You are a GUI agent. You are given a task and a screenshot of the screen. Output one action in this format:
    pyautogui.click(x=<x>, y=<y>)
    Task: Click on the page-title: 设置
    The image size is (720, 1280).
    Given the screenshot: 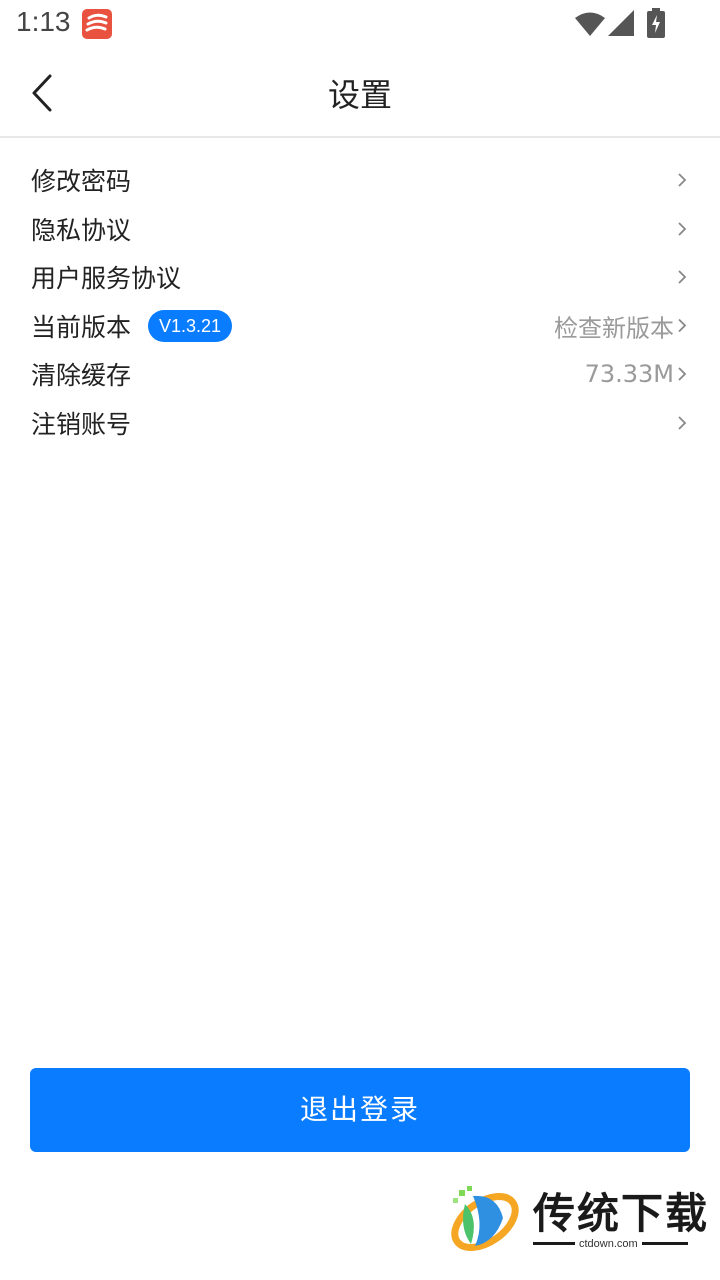 What is the action you would take?
    pyautogui.click(x=359, y=95)
    